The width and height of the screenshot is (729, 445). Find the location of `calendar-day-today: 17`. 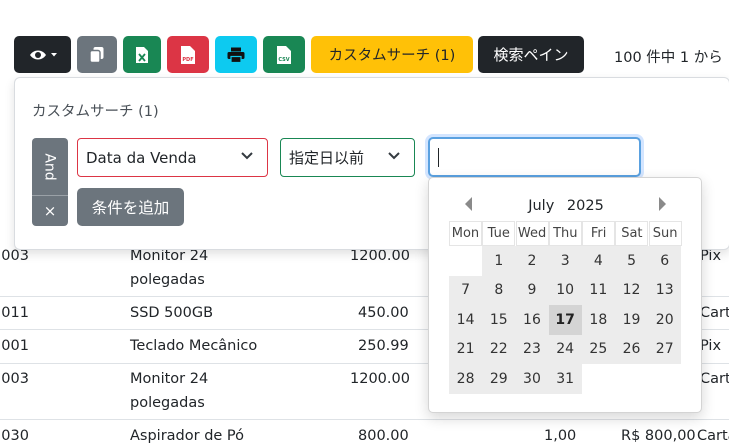

calendar-day-today: 17 is located at coordinates (565, 320).